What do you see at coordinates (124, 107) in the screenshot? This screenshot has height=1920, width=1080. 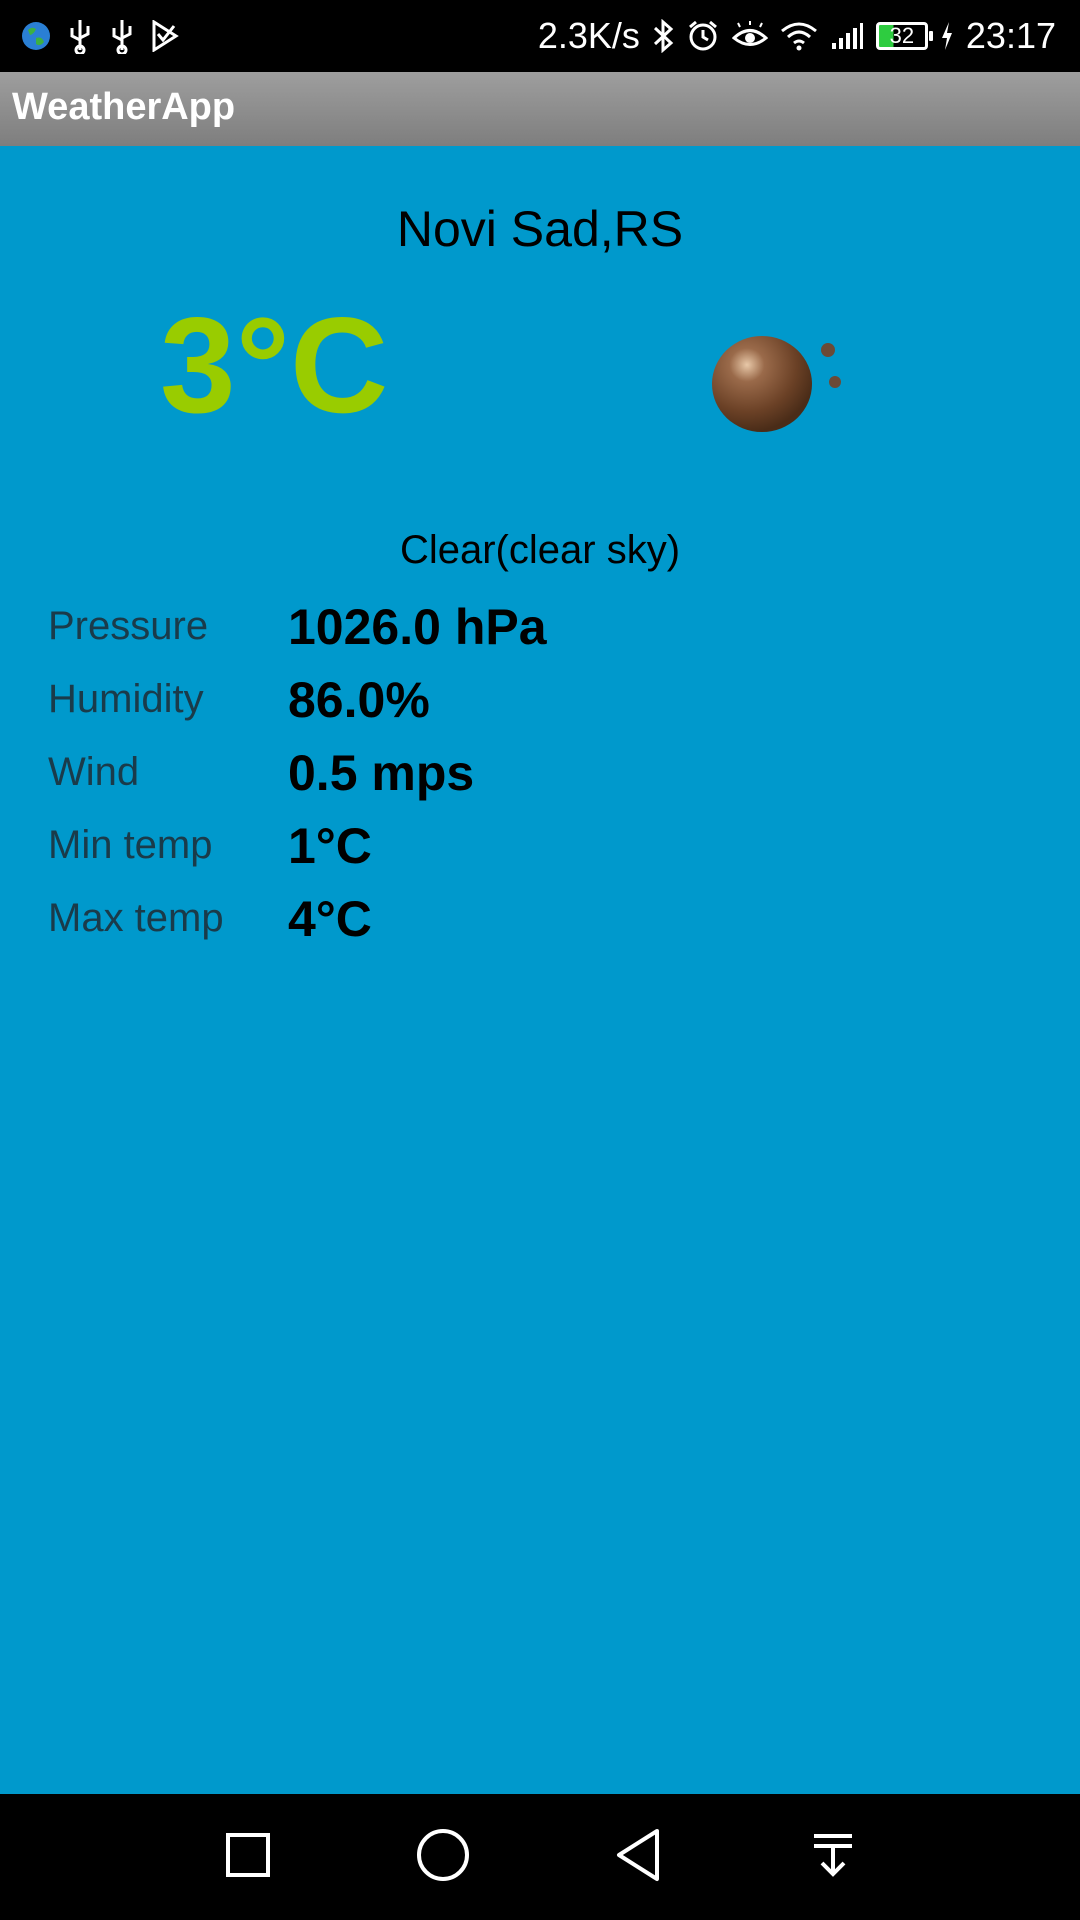 I see `app-title: WeatherApp` at bounding box center [124, 107].